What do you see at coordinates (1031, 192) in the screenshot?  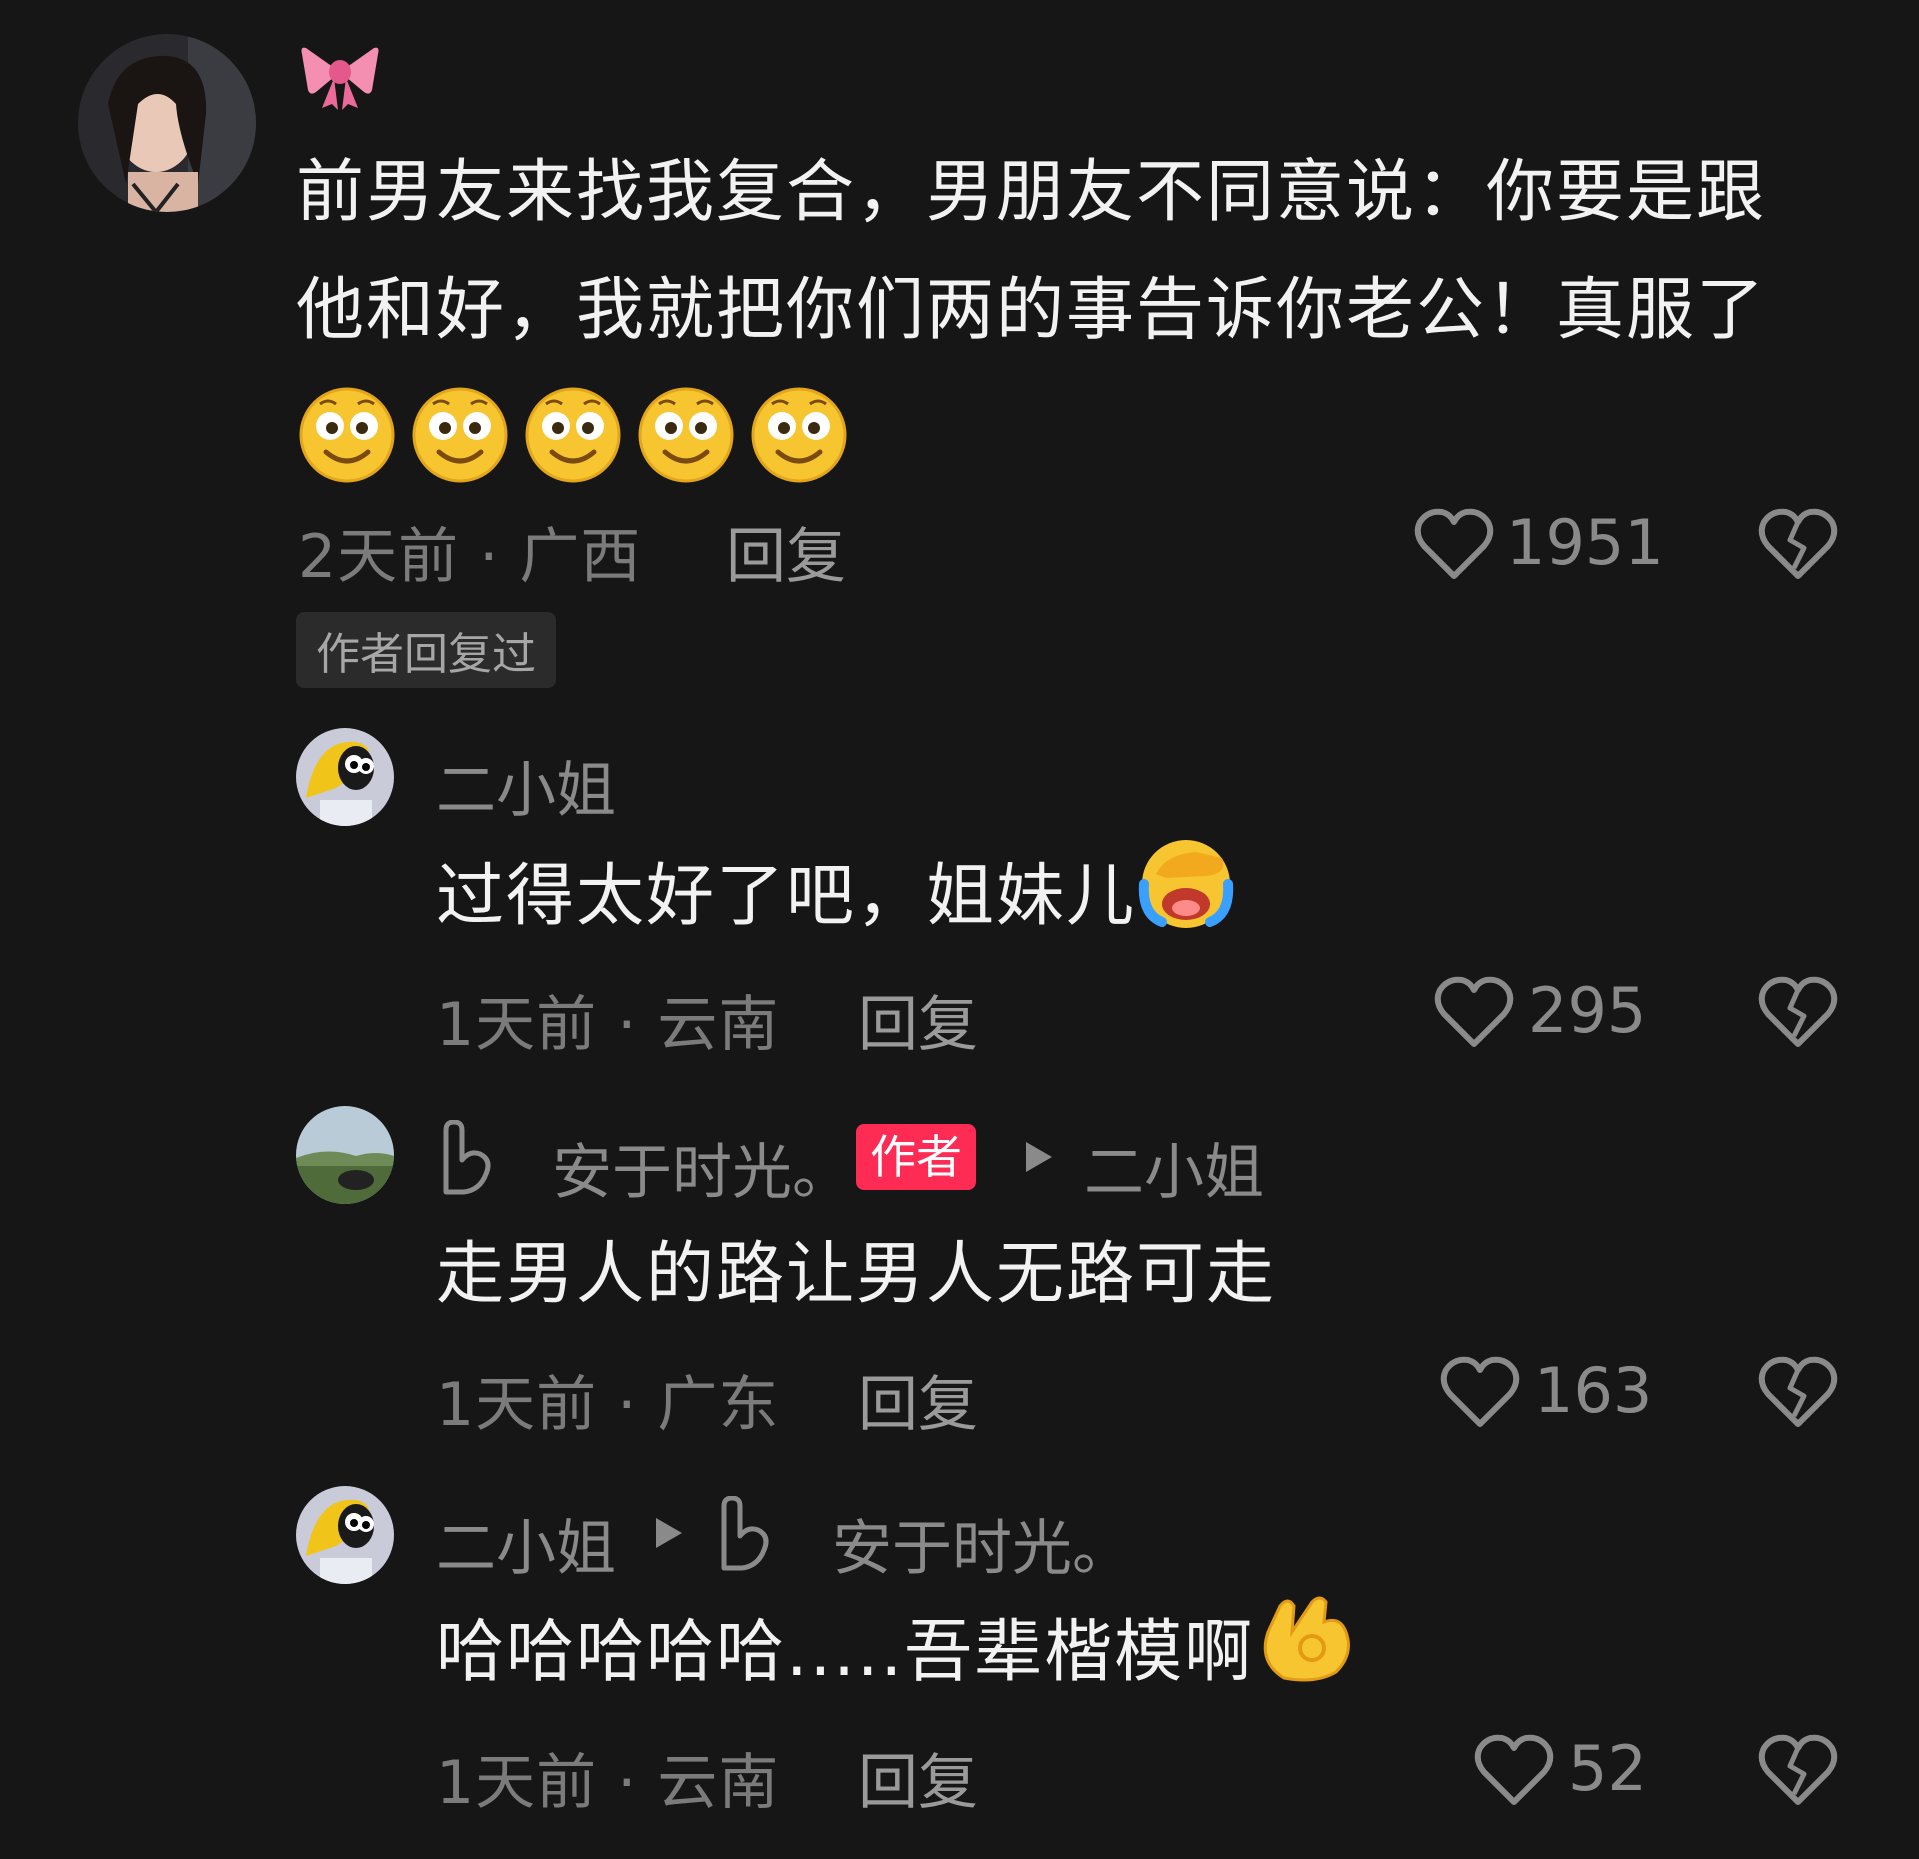 I see `comment-text-line: 前男友来找我复合，男朋友不同意说：你要是跟` at bounding box center [1031, 192].